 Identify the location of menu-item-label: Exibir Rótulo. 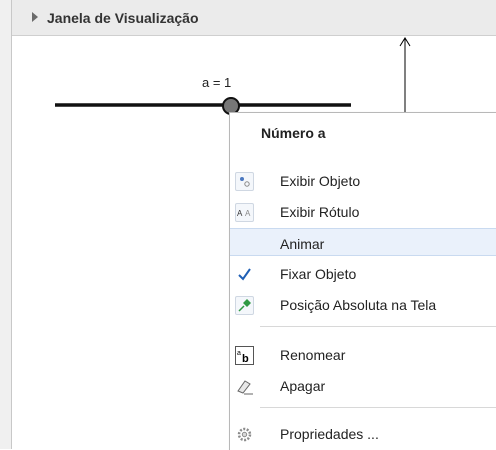
(320, 212).